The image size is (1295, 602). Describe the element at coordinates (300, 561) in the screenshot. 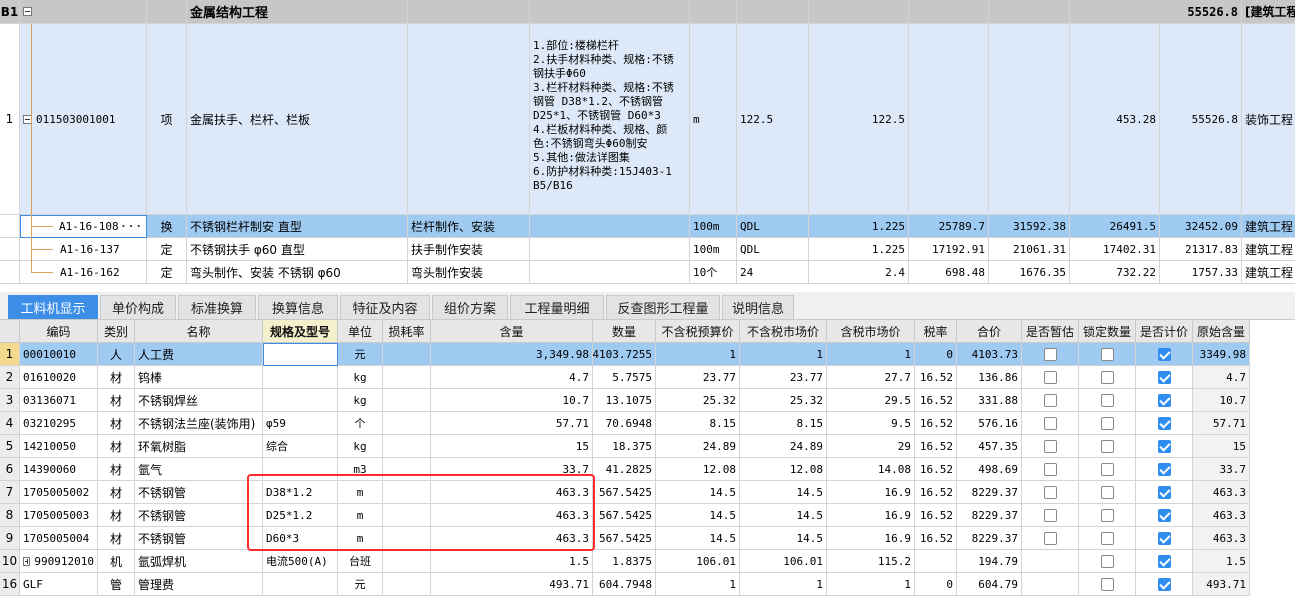

I see `spec-cell: 电流500(A)` at that location.